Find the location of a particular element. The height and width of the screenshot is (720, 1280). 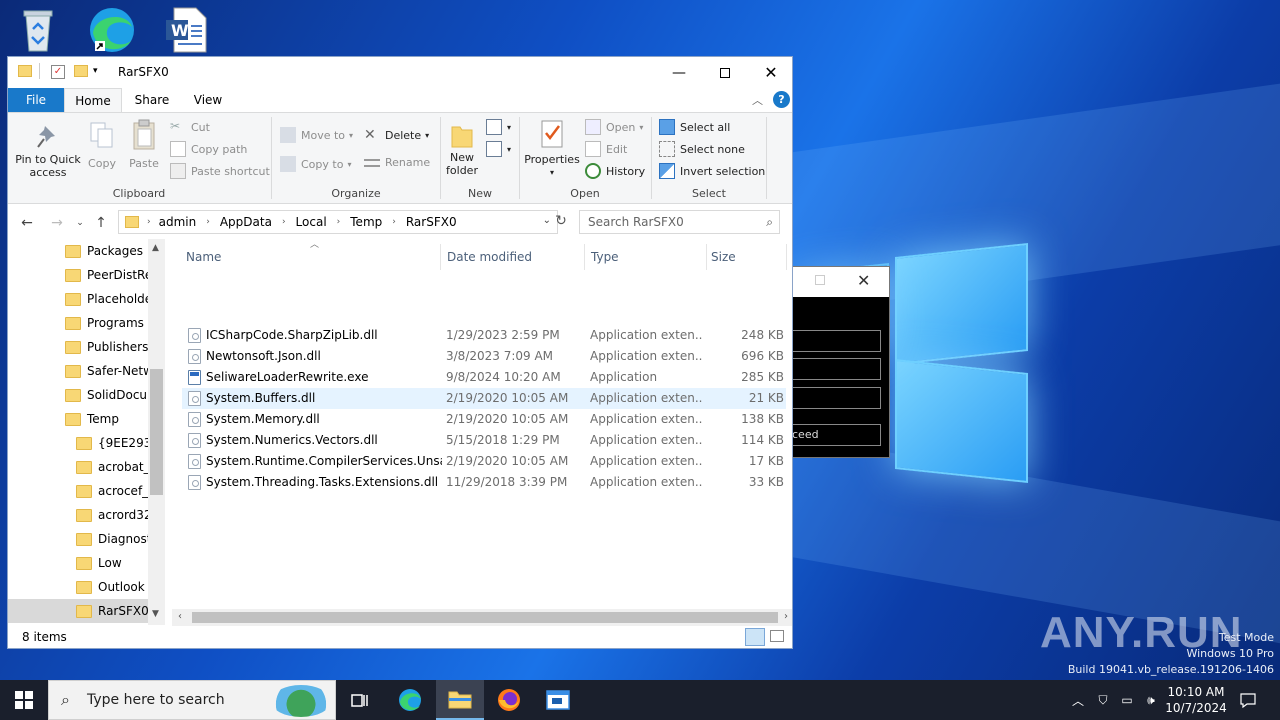

start-button is located at coordinates (24, 700).